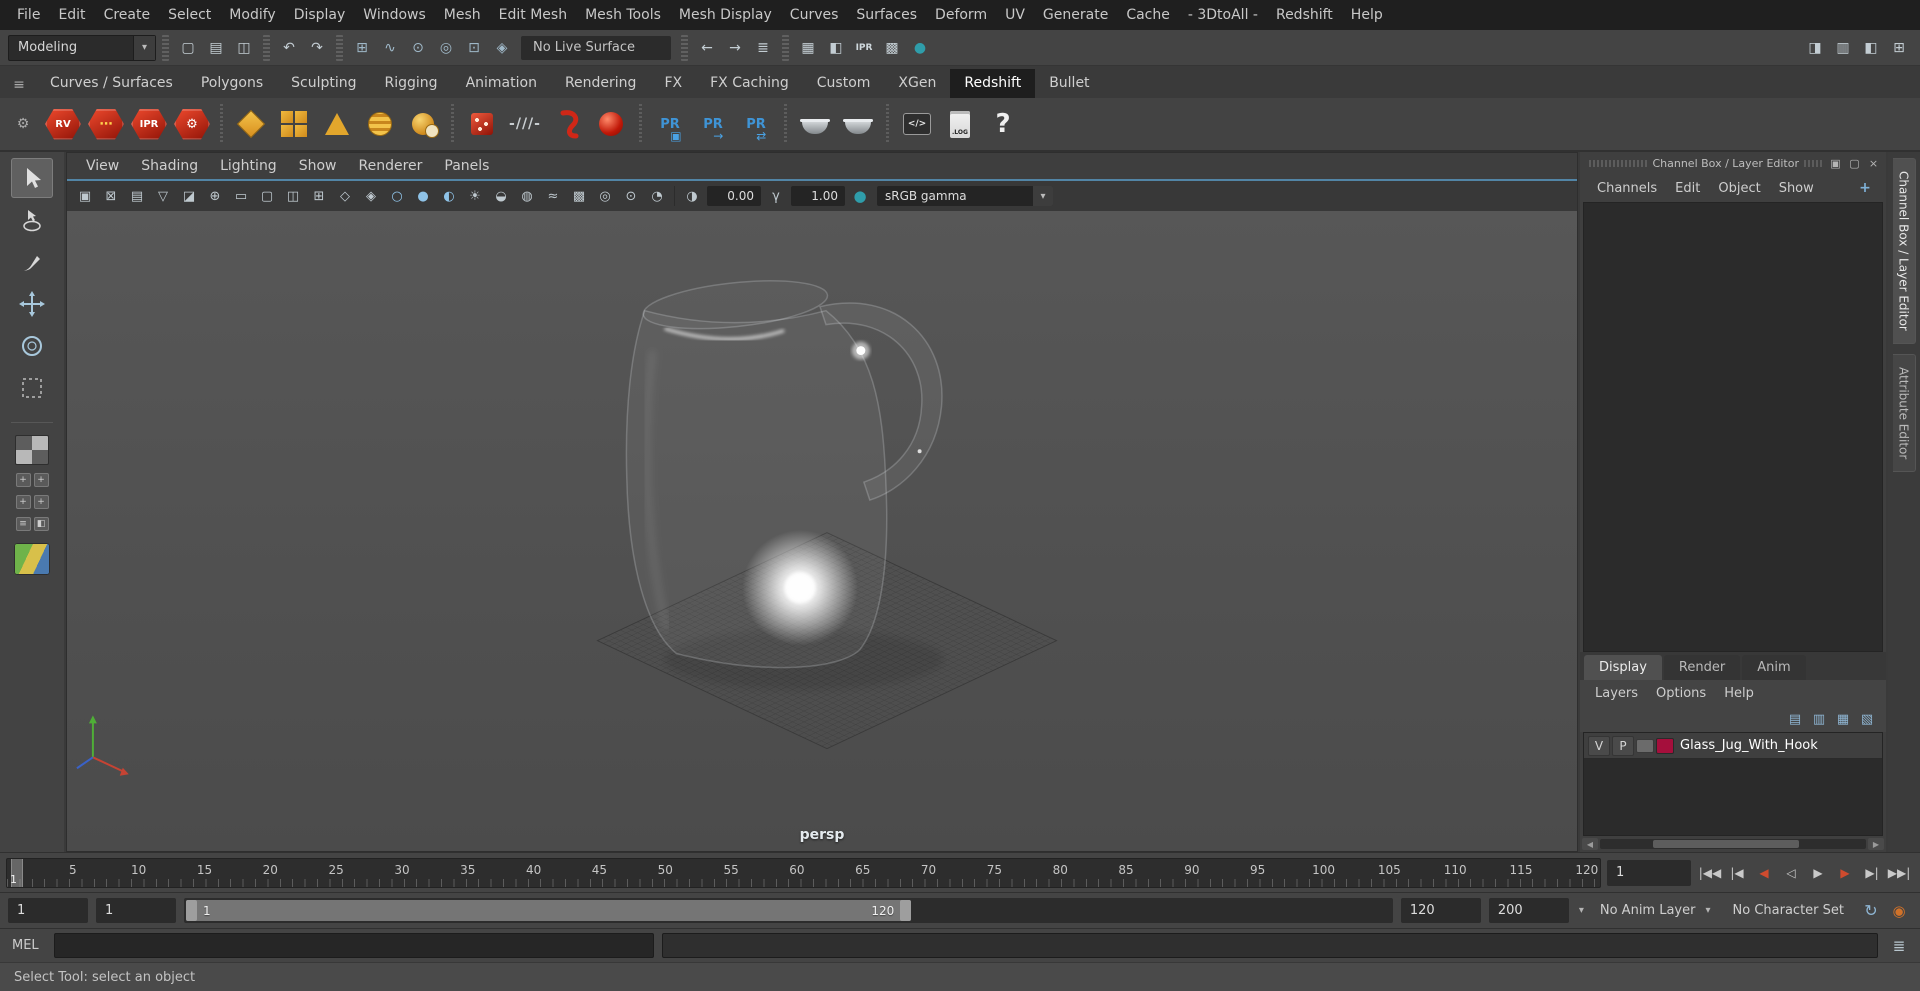 This screenshot has height=991, width=1920. Describe the element at coordinates (1867, 719) in the screenshot. I see `layer-options-icon: ▧` at that location.